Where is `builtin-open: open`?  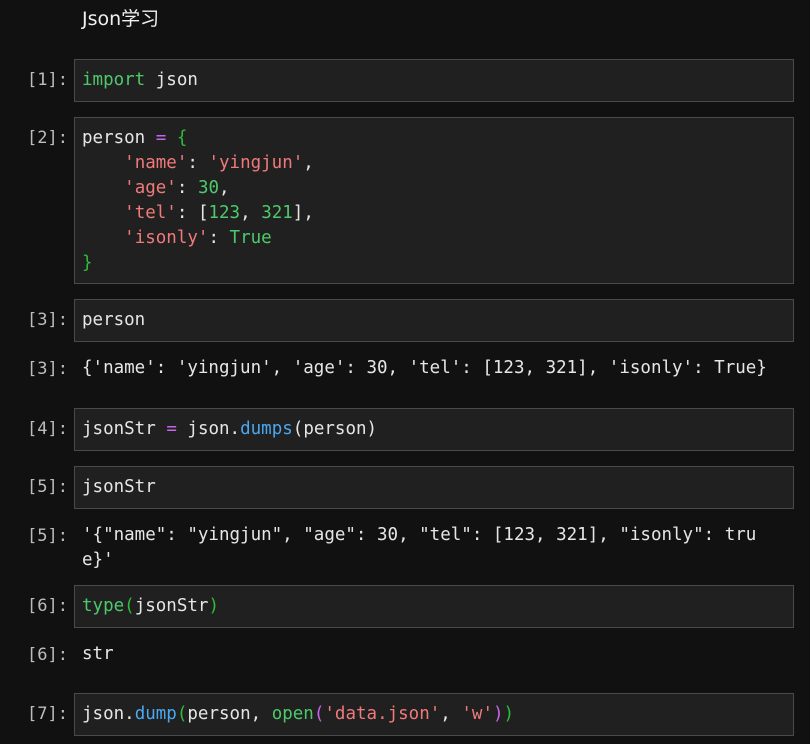 builtin-open: open is located at coordinates (292, 714).